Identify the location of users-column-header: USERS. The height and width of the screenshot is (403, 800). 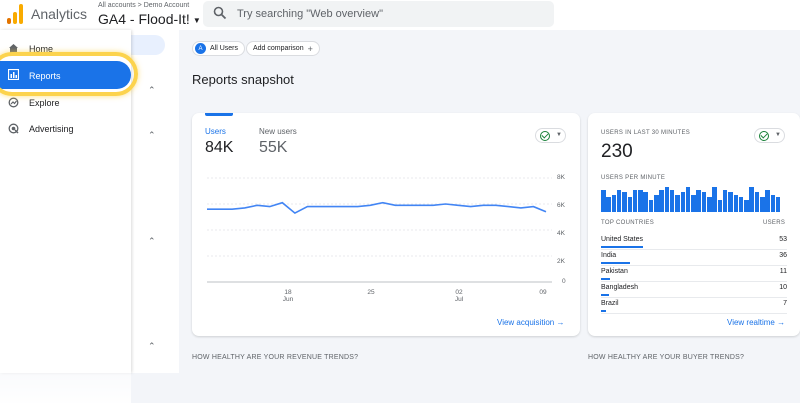
(774, 223).